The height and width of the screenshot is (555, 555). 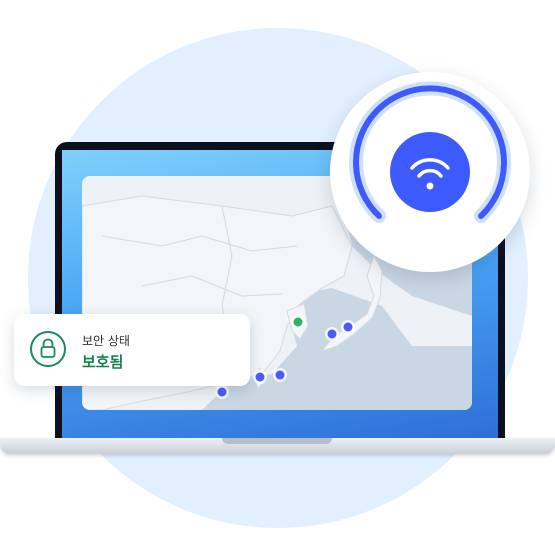 What do you see at coordinates (48, 349) in the screenshot?
I see `lock-icon` at bounding box center [48, 349].